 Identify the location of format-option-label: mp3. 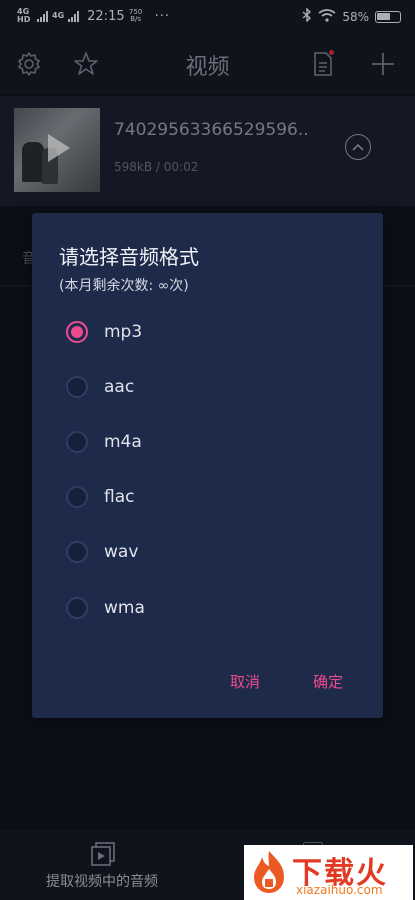
(123, 332).